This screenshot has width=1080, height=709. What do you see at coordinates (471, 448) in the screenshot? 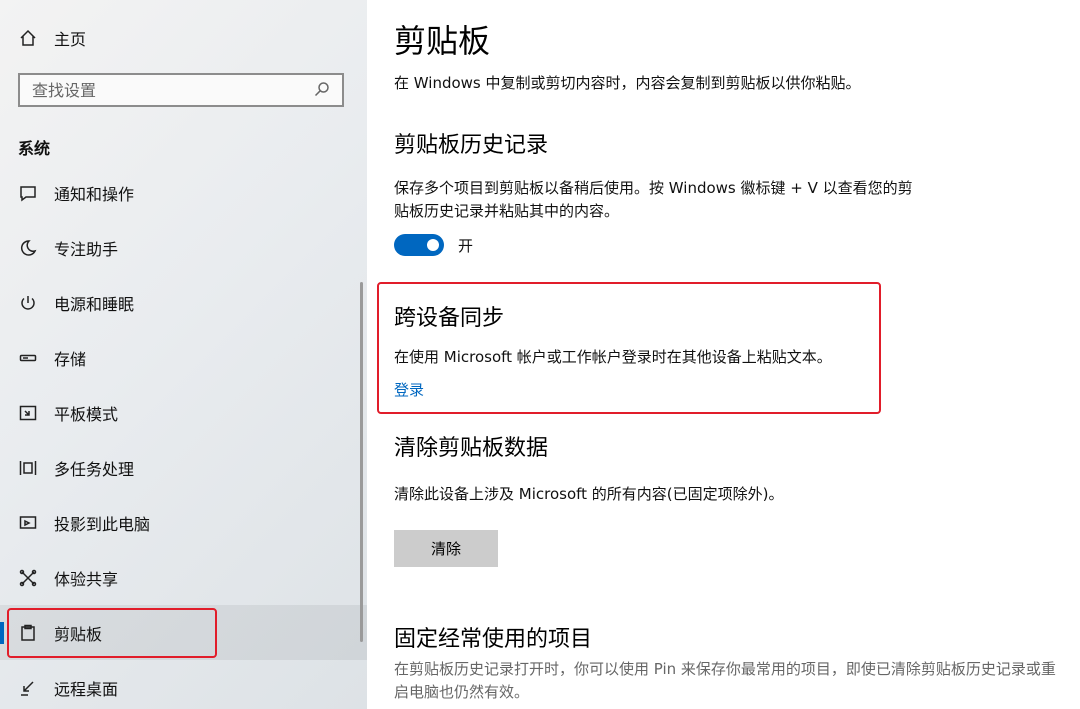
I see `clear-heading: 清除剪贴板数据` at bounding box center [471, 448].